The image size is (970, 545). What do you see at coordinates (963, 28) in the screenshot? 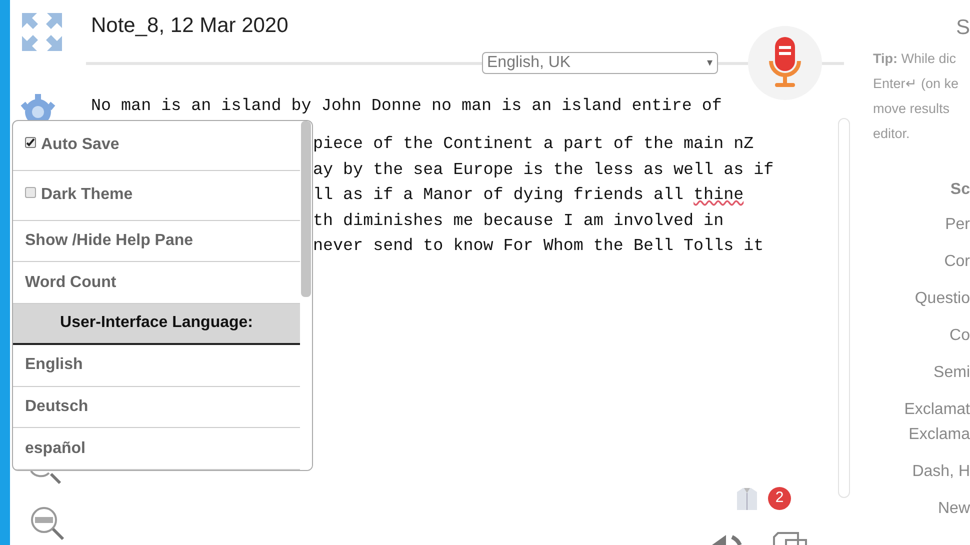
I see `help-heading: S` at bounding box center [963, 28].